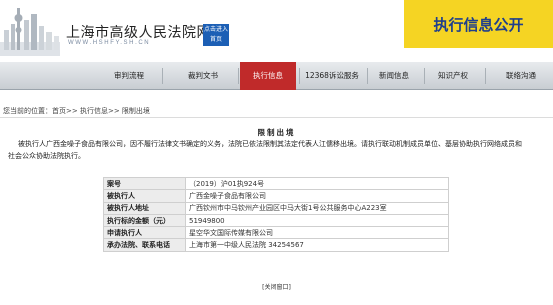 The image size is (553, 305). I want to click on section-banner: 执行信息公开, so click(478, 24).